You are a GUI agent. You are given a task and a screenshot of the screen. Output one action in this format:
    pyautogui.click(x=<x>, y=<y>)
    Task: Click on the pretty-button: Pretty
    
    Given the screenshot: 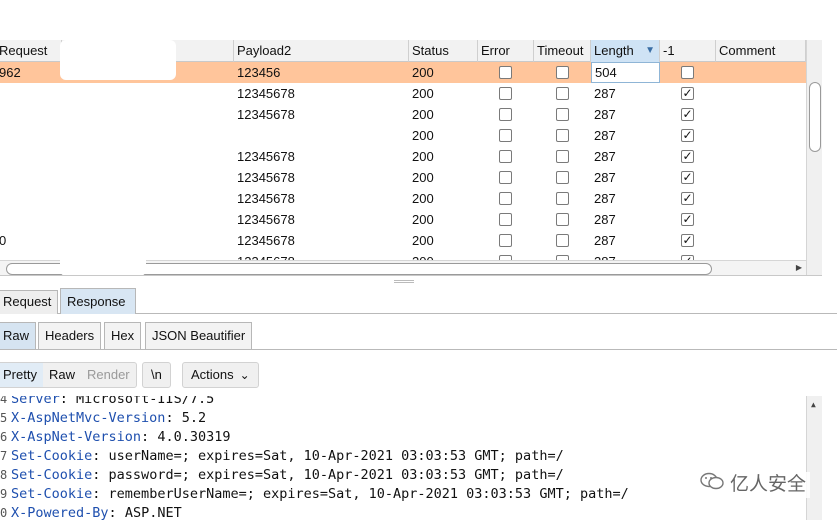 What is the action you would take?
    pyautogui.click(x=21, y=375)
    